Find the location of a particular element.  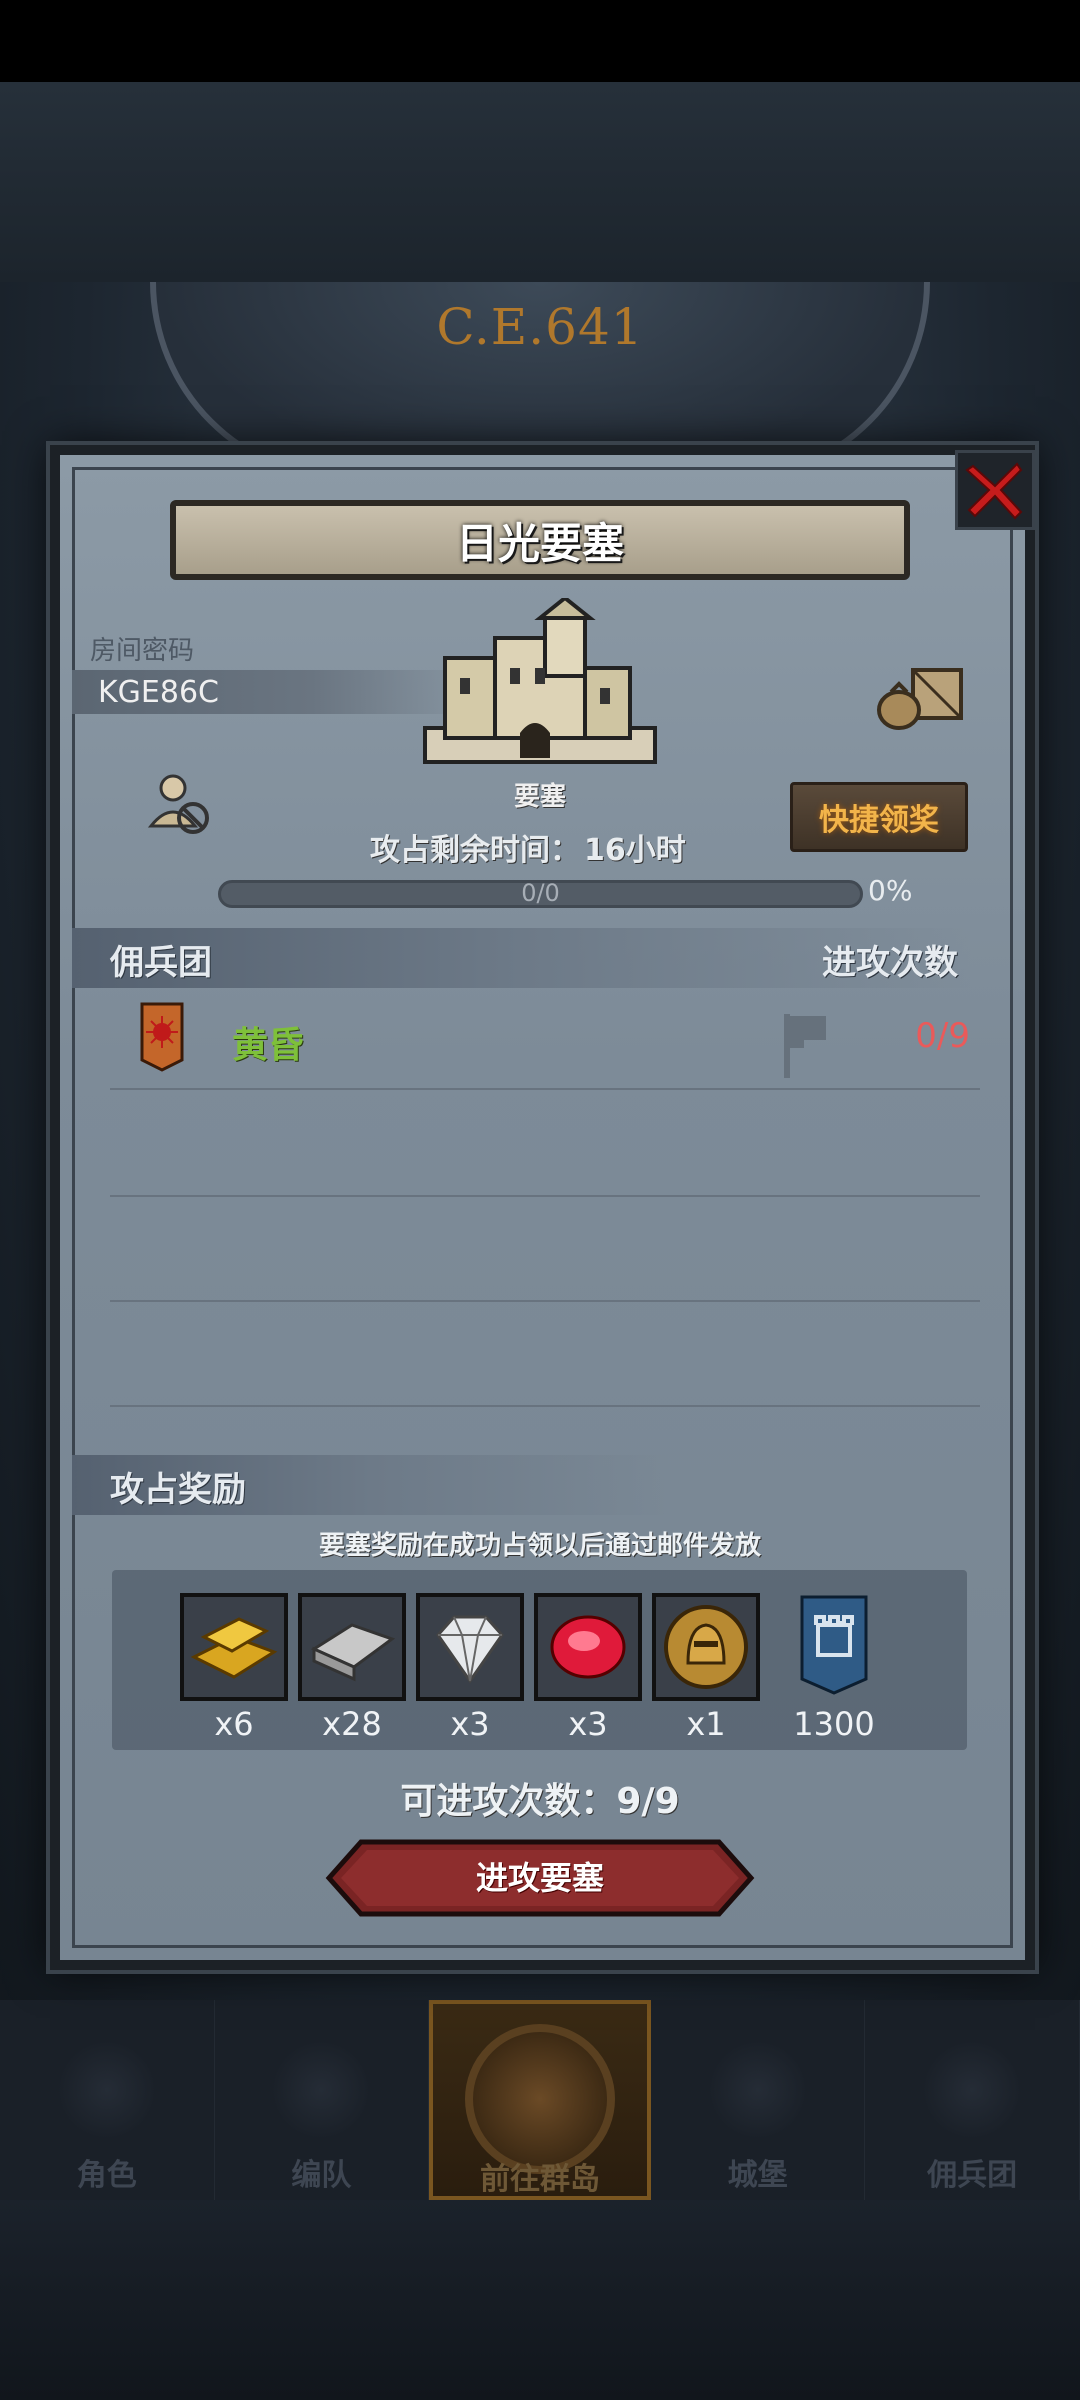

knight-medal-icon is located at coordinates (706, 1647).